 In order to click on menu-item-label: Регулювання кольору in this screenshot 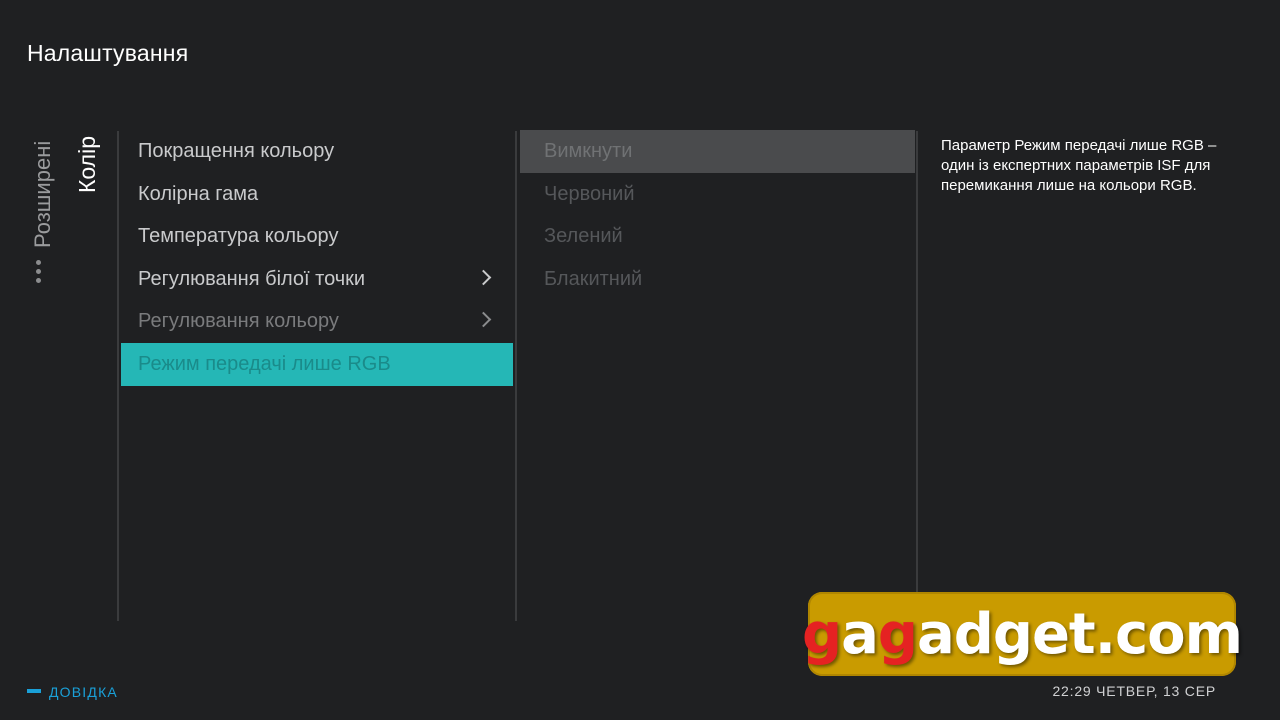, I will do `click(238, 321)`.